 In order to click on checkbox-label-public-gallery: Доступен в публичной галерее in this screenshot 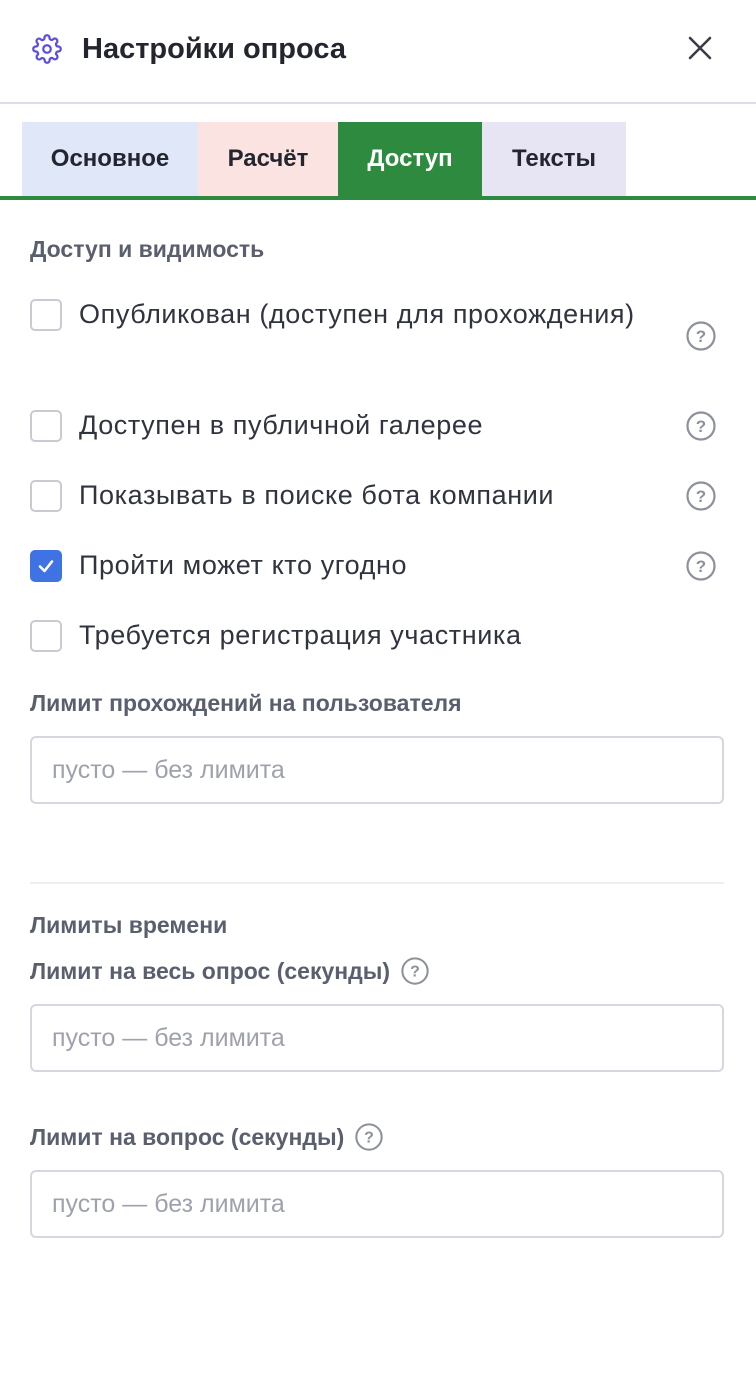, I will do `click(281, 425)`.